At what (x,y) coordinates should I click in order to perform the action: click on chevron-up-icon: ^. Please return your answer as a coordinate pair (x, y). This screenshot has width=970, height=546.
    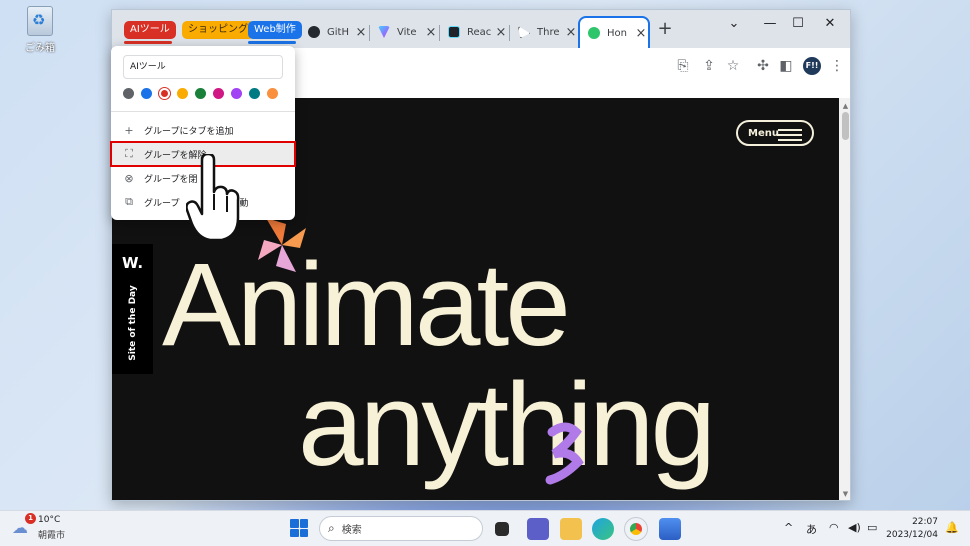
    Looking at the image, I should click on (788, 527).